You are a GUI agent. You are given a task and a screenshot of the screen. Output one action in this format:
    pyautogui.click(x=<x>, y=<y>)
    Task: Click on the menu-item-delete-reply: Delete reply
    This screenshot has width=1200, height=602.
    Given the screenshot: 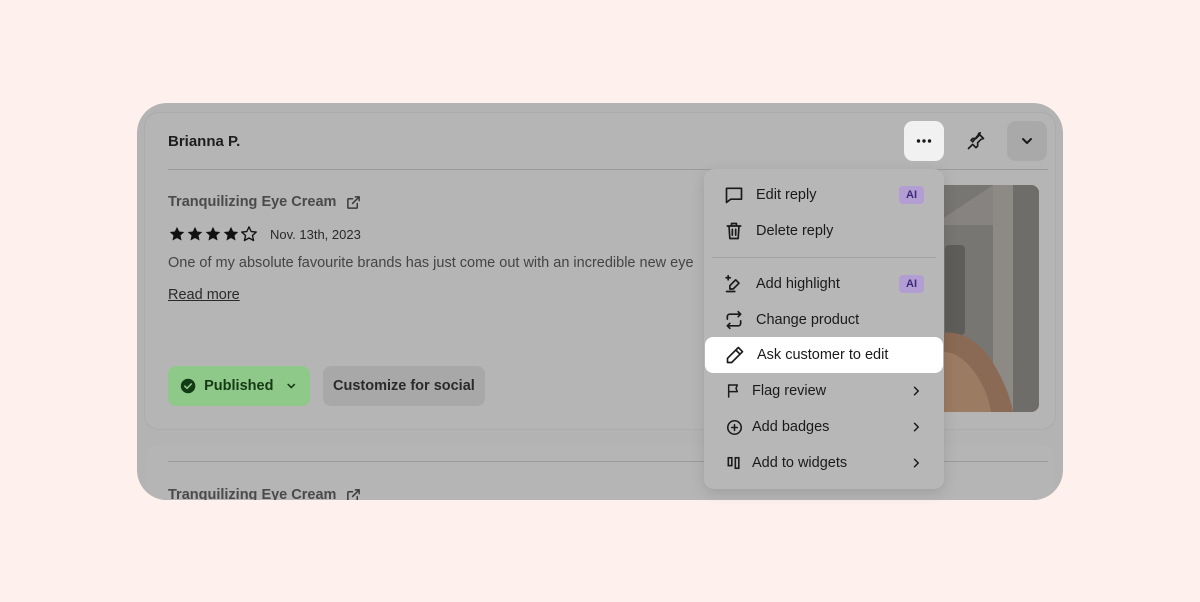 What is the action you would take?
    pyautogui.click(x=824, y=231)
    